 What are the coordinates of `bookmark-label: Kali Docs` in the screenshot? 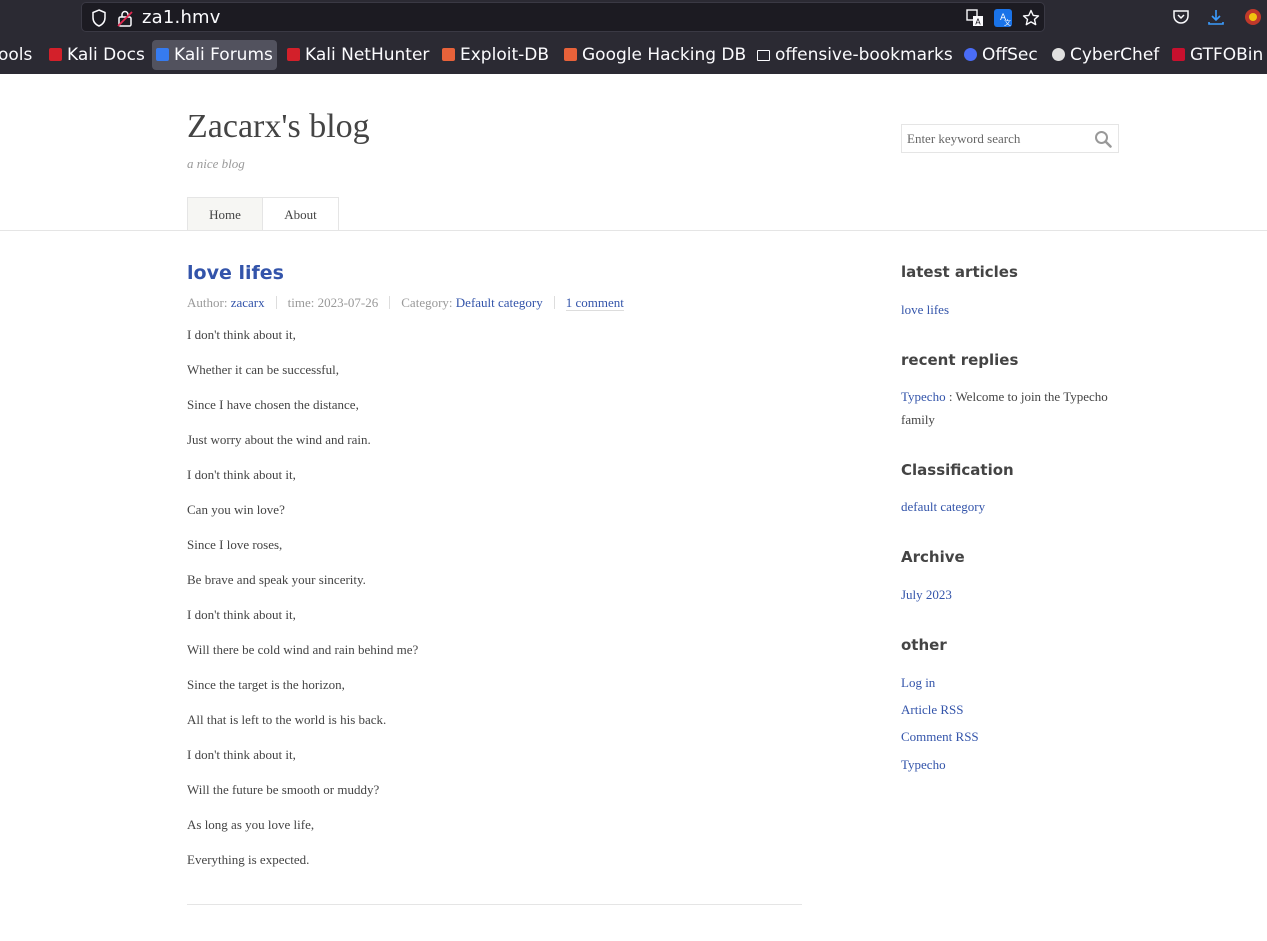 It's located at (106, 55).